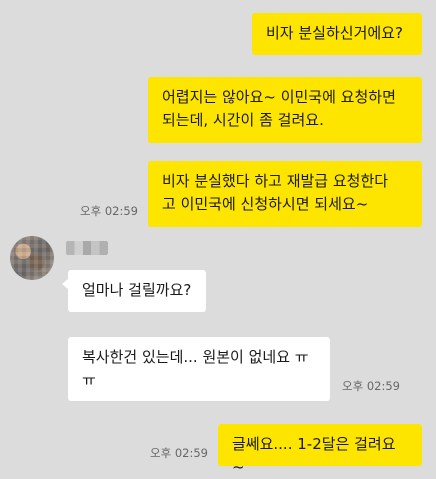 The width and height of the screenshot is (436, 479). What do you see at coordinates (285, 194) in the screenshot?
I see `my-message-bubble: 비자 분실했다 하고 재발급 요청한다 고 이민국에 신청하시면 되세요~` at bounding box center [285, 194].